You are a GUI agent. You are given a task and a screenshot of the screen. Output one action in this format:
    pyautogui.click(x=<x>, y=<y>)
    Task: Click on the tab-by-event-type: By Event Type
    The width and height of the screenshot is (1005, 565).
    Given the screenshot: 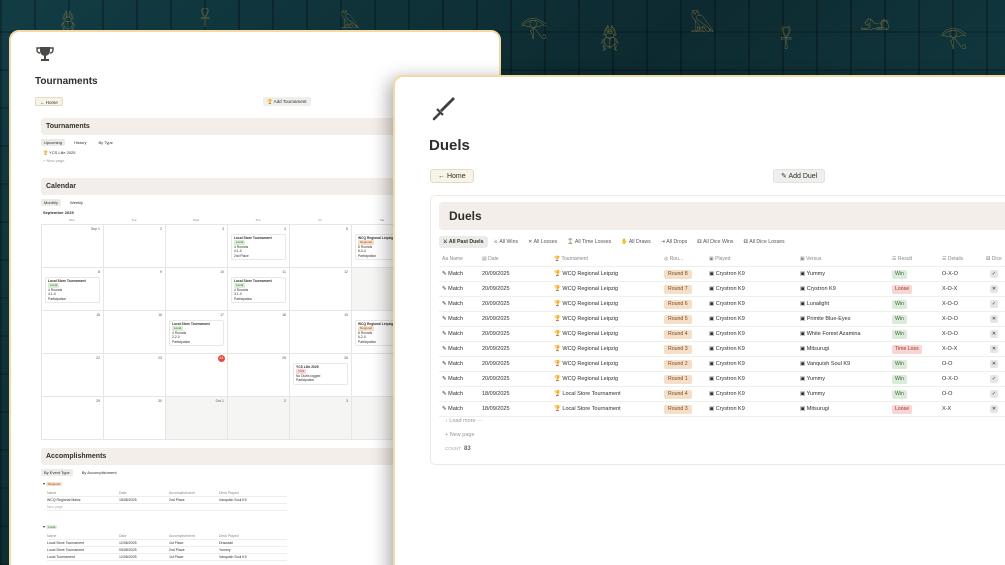 What is the action you would take?
    pyautogui.click(x=57, y=472)
    